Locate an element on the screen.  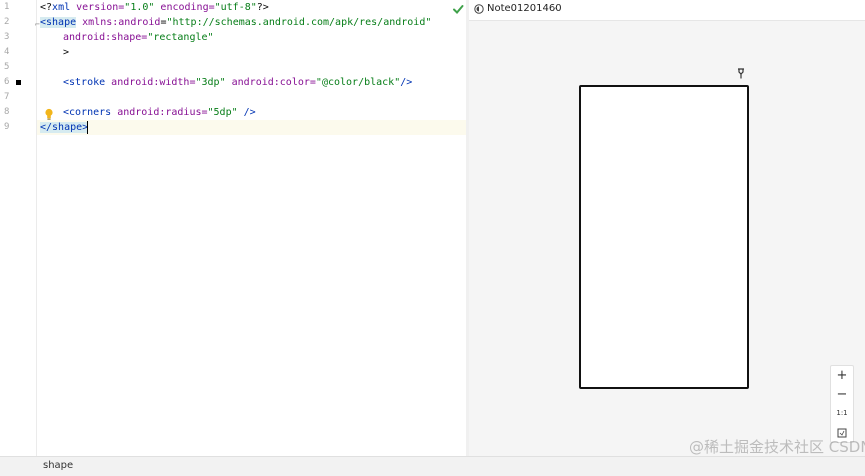
zoom-out-button: − is located at coordinates (842, 394).